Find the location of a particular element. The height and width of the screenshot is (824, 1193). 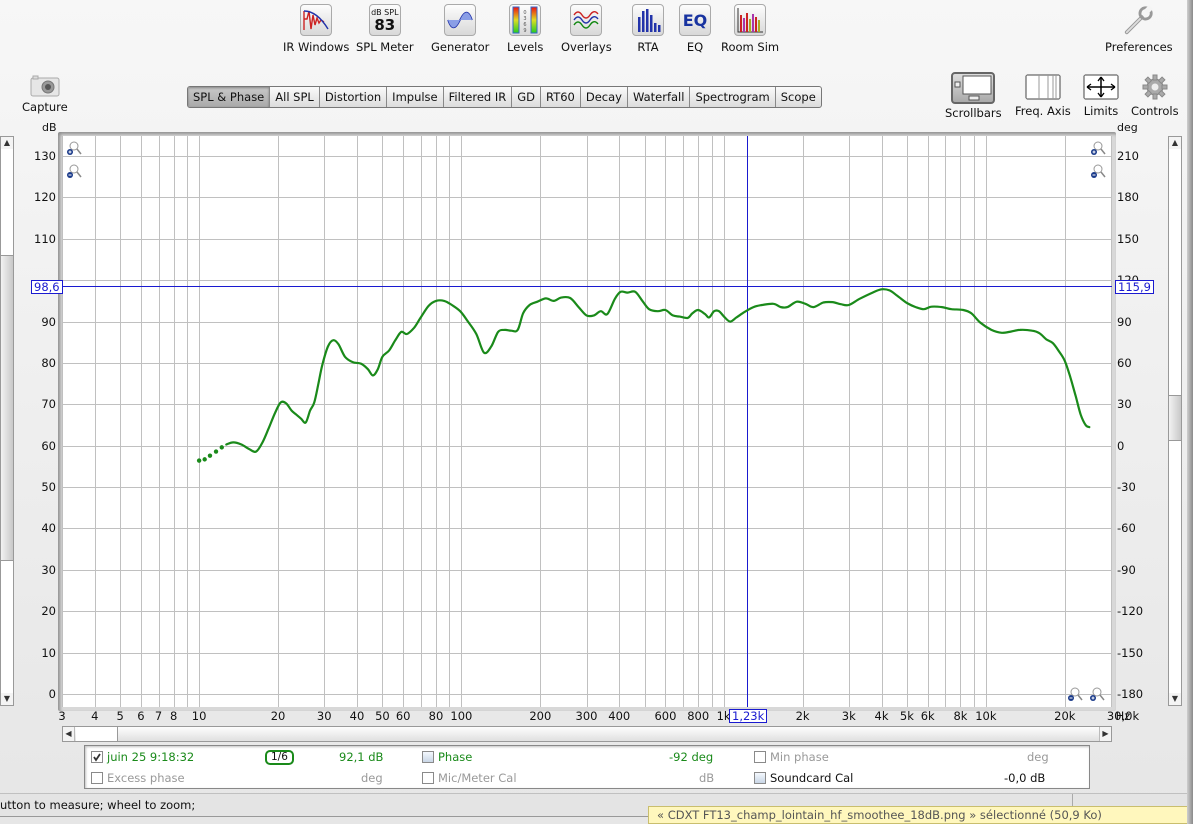

tab-filtered-ir: Filtered IR is located at coordinates (478, 97).